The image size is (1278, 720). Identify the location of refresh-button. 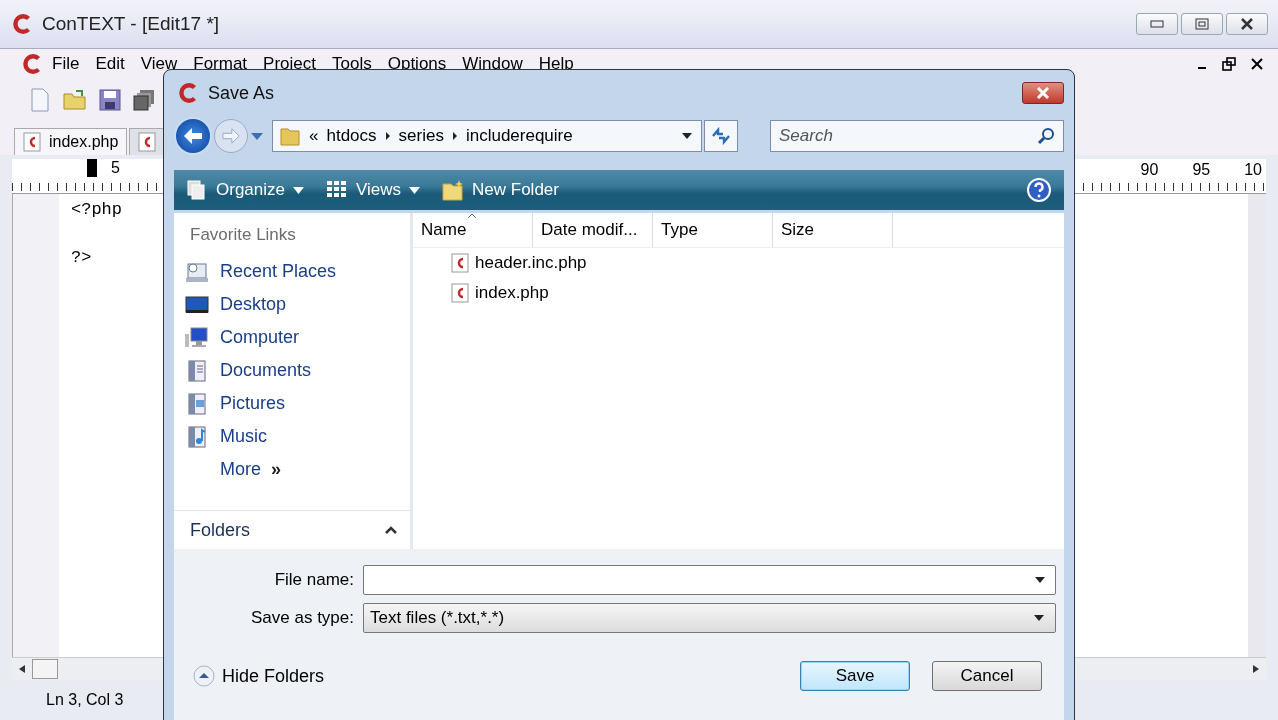
(721, 136).